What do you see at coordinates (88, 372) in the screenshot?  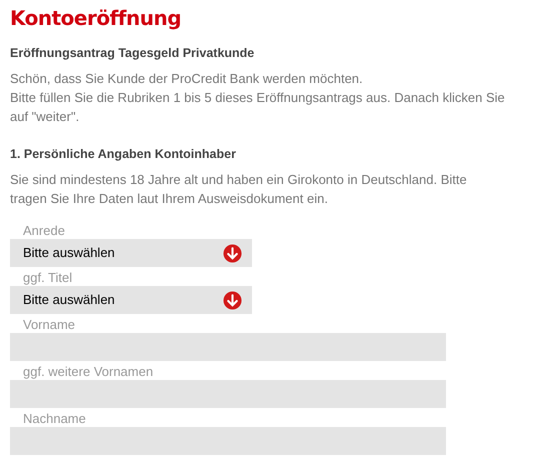 I see `field-label: ggf. weitere Vornamen` at bounding box center [88, 372].